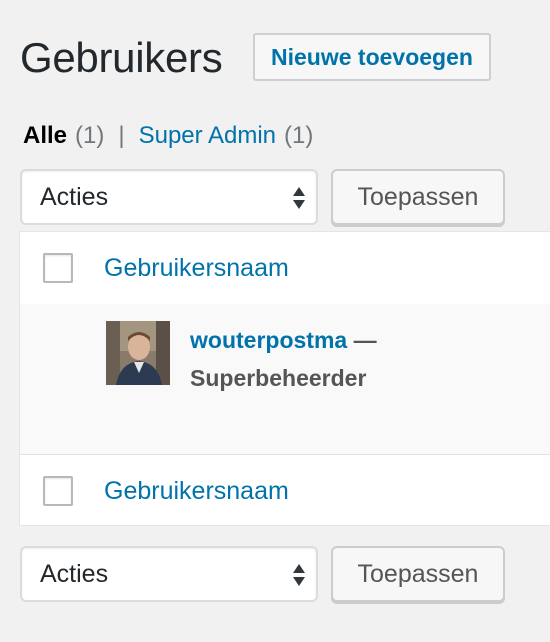 The width and height of the screenshot is (550, 642). What do you see at coordinates (196, 491) in the screenshot?
I see `column-footer-username: Gebruikersnaam` at bounding box center [196, 491].